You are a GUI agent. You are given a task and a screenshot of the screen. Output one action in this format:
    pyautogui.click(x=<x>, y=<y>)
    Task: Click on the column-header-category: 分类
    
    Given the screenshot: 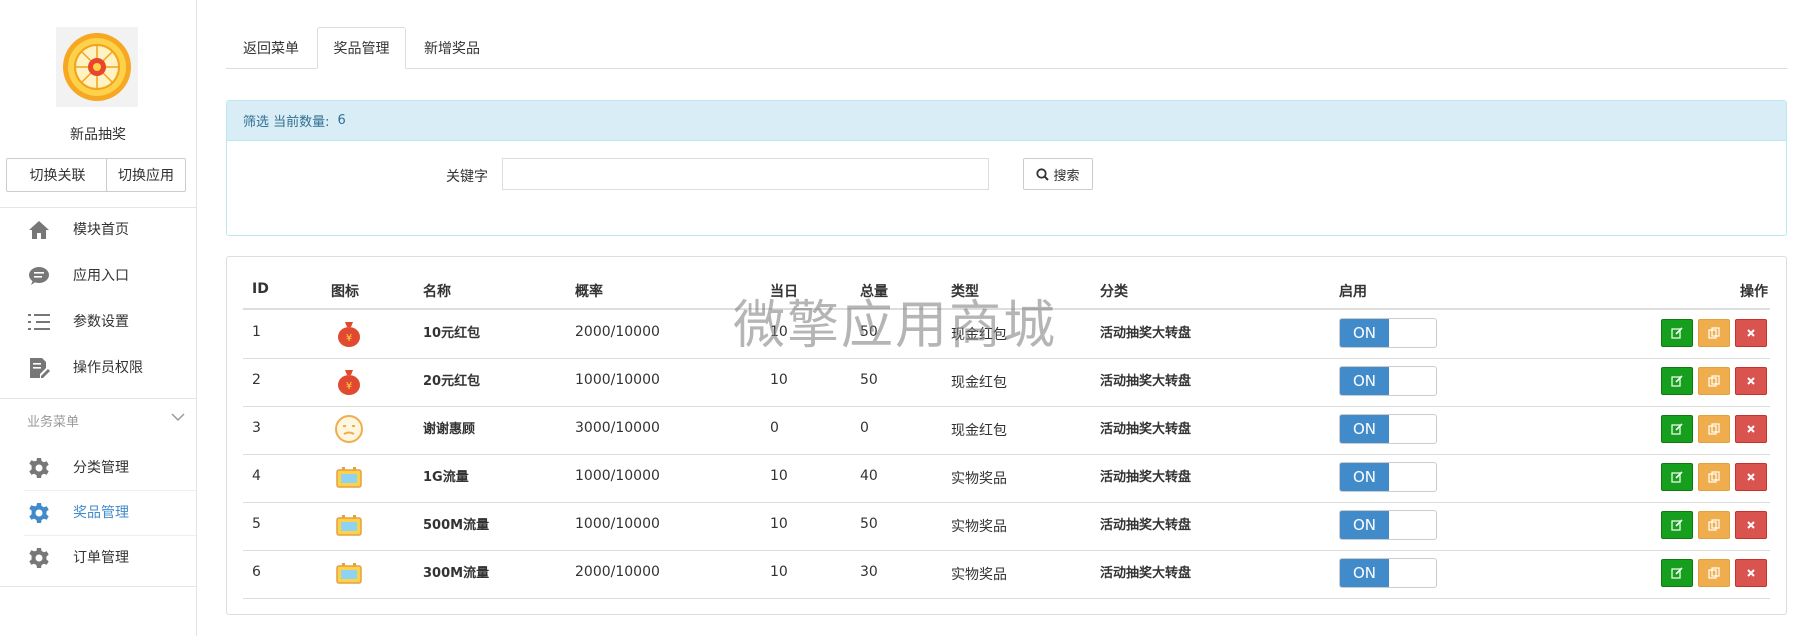 What is the action you would take?
    pyautogui.click(x=1114, y=292)
    